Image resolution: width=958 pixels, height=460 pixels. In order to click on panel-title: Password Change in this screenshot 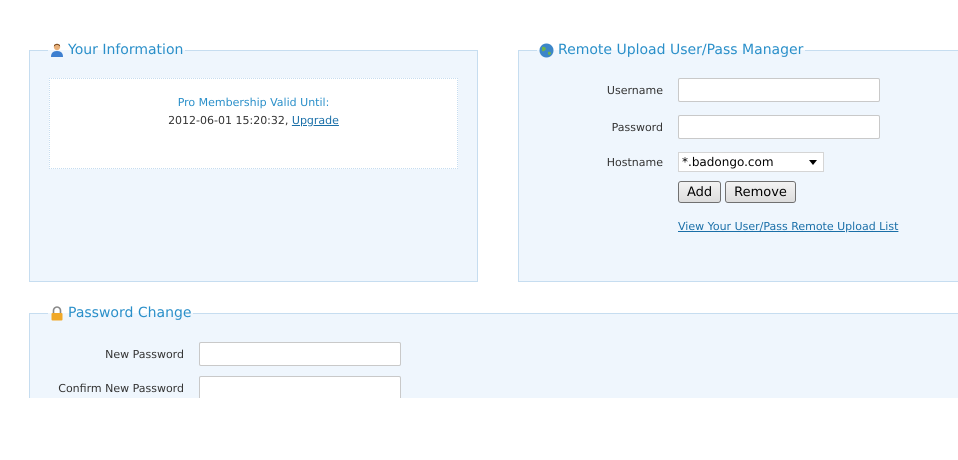, I will do `click(130, 313)`.